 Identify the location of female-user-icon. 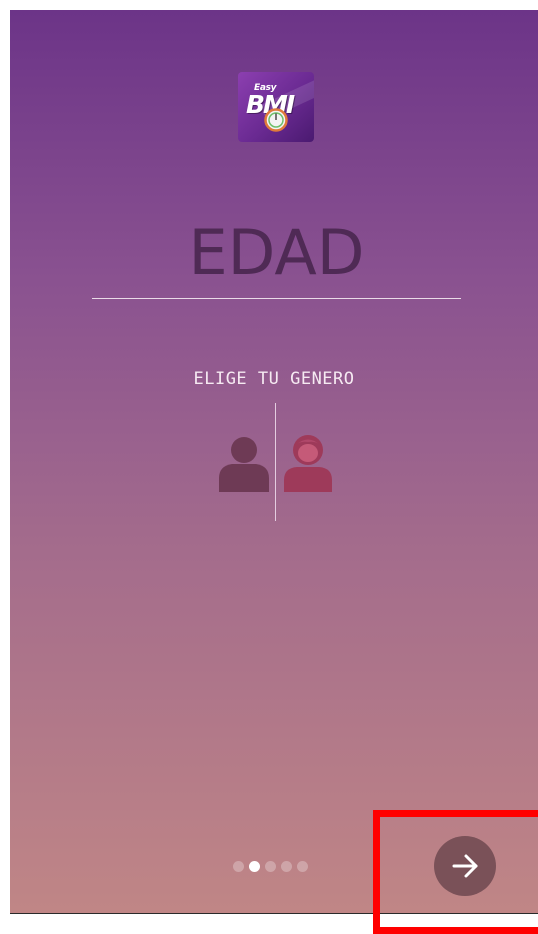
(308, 463).